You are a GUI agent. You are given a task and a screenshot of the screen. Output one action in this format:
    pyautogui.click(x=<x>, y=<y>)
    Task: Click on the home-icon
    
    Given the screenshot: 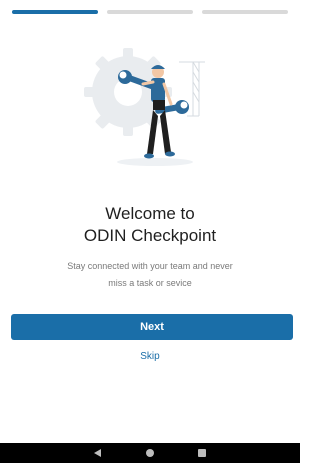 What is the action you would take?
    pyautogui.click(x=150, y=453)
    